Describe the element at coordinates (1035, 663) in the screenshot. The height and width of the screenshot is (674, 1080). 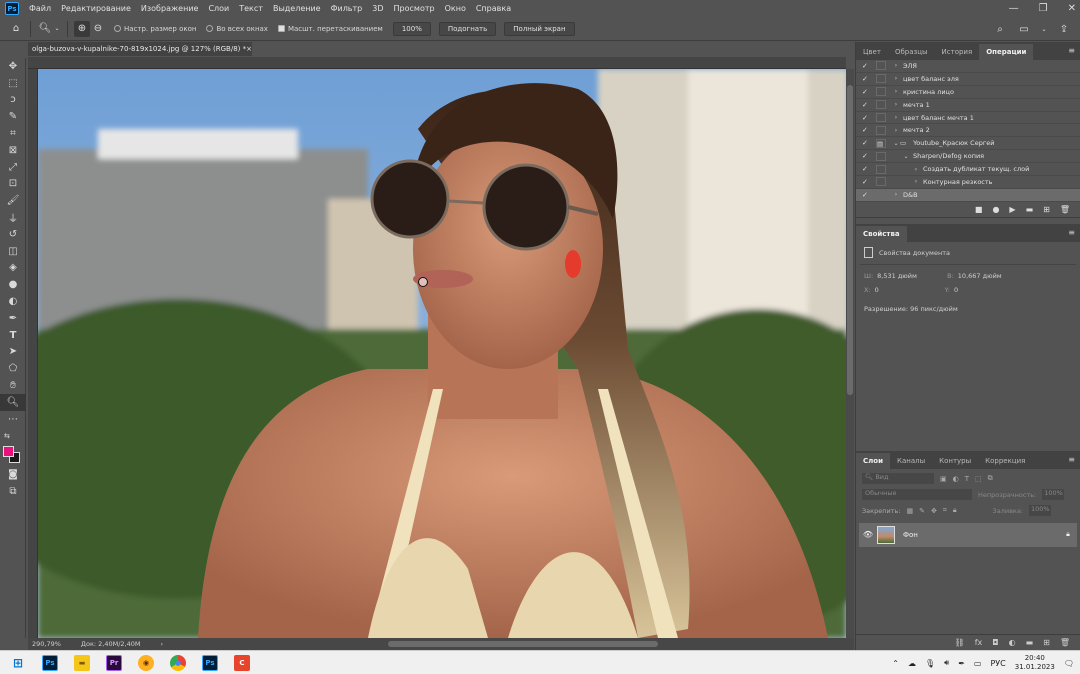
I see `clock: 20:40 31.01.2023` at that location.